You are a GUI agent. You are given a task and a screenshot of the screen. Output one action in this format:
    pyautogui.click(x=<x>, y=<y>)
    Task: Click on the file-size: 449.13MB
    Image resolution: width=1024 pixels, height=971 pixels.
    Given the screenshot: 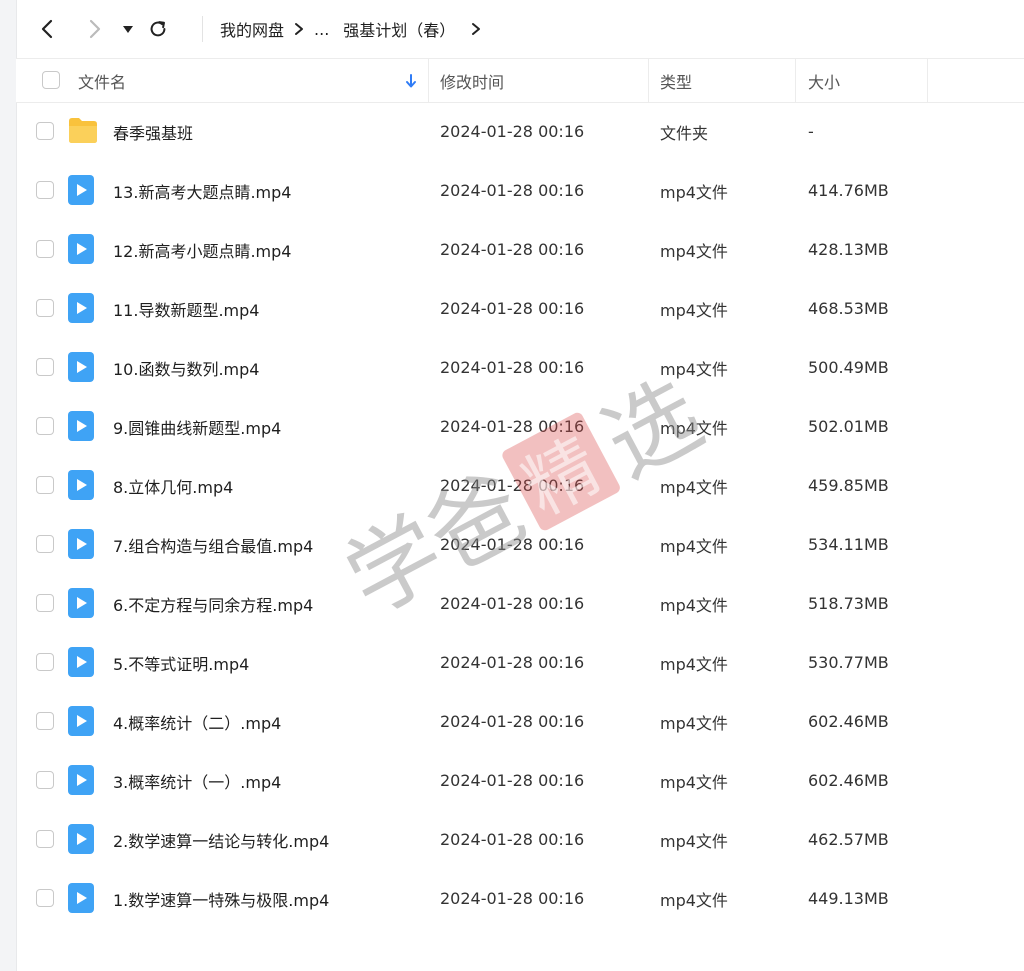 What is the action you would take?
    pyautogui.click(x=848, y=898)
    